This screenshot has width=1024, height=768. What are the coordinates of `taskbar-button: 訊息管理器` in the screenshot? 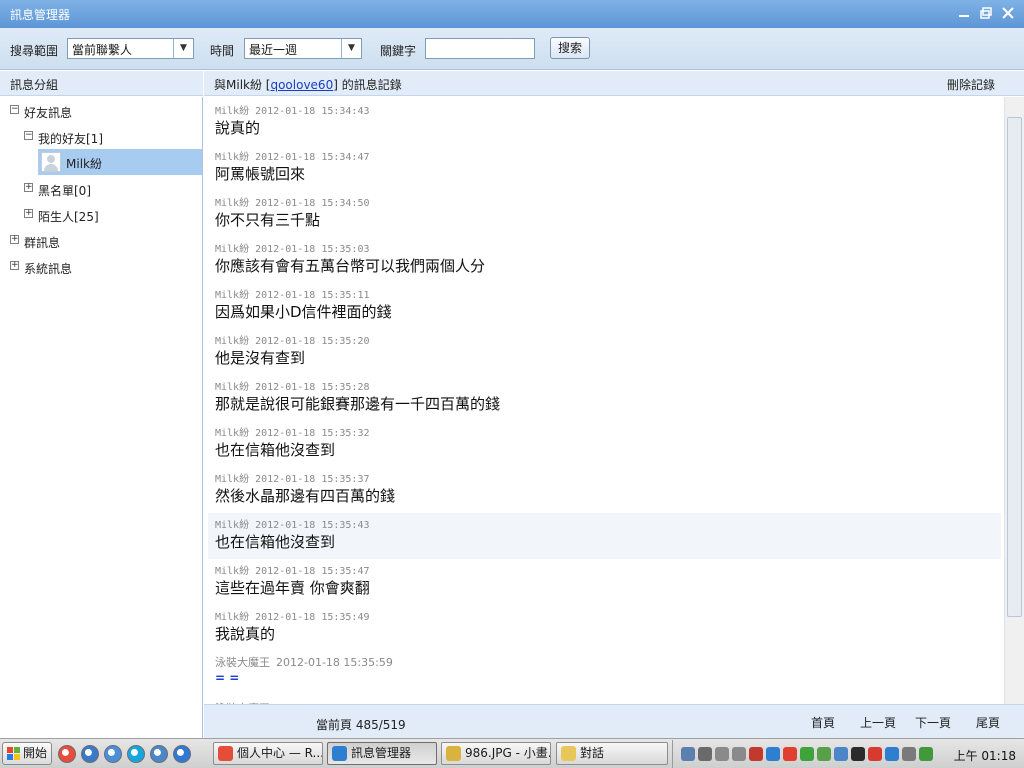 It's located at (382, 753).